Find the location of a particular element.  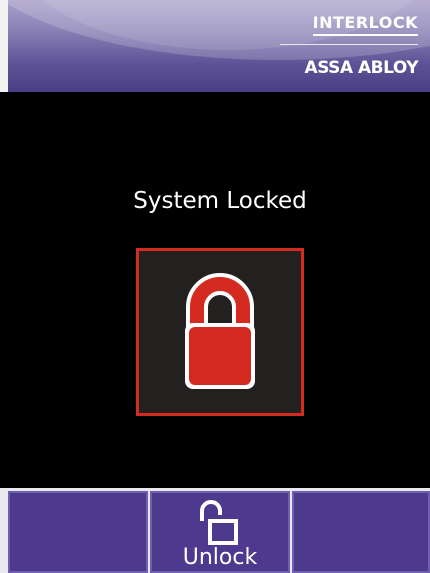

left-soft-button is located at coordinates (78, 532).